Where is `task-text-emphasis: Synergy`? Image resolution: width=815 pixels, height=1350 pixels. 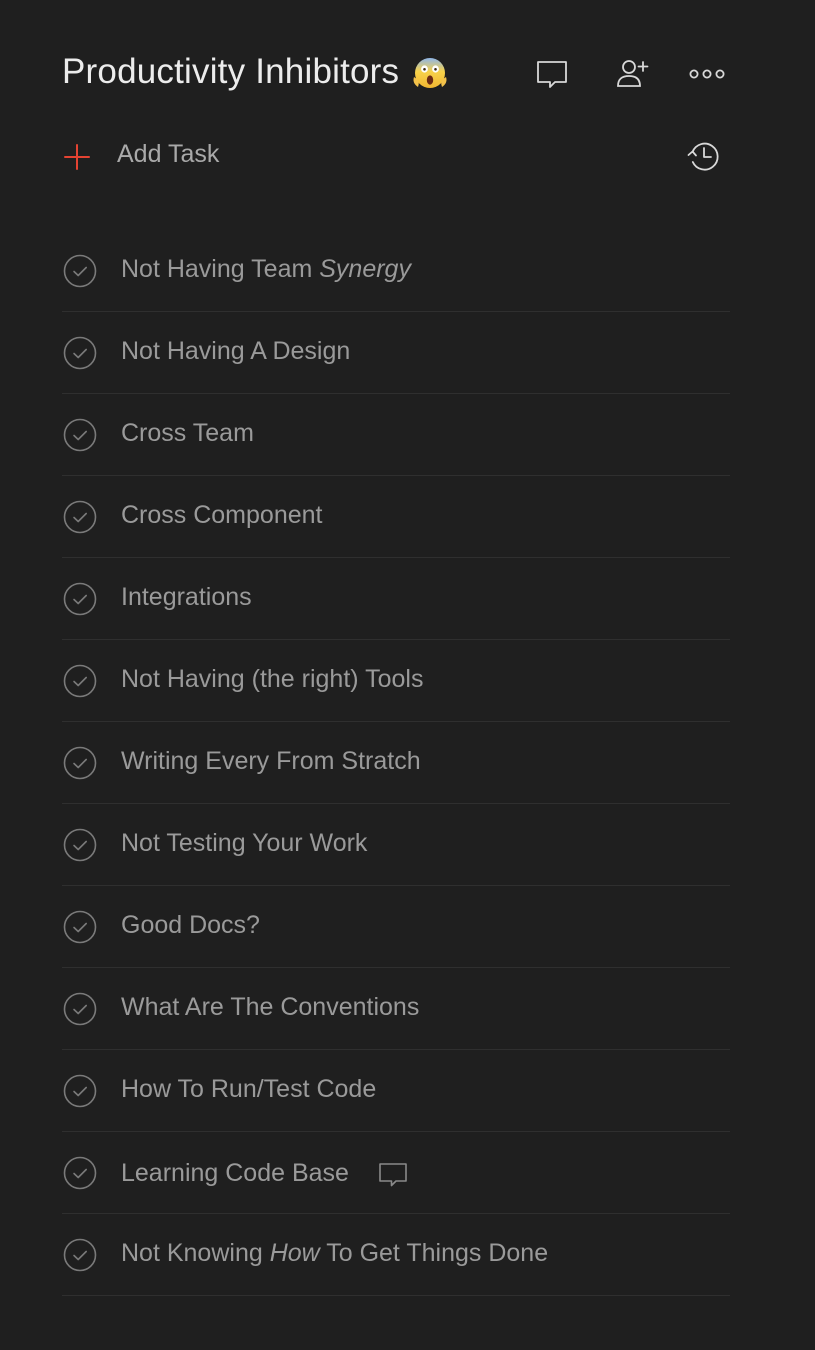
task-text-emphasis: Synergy is located at coordinates (365, 269).